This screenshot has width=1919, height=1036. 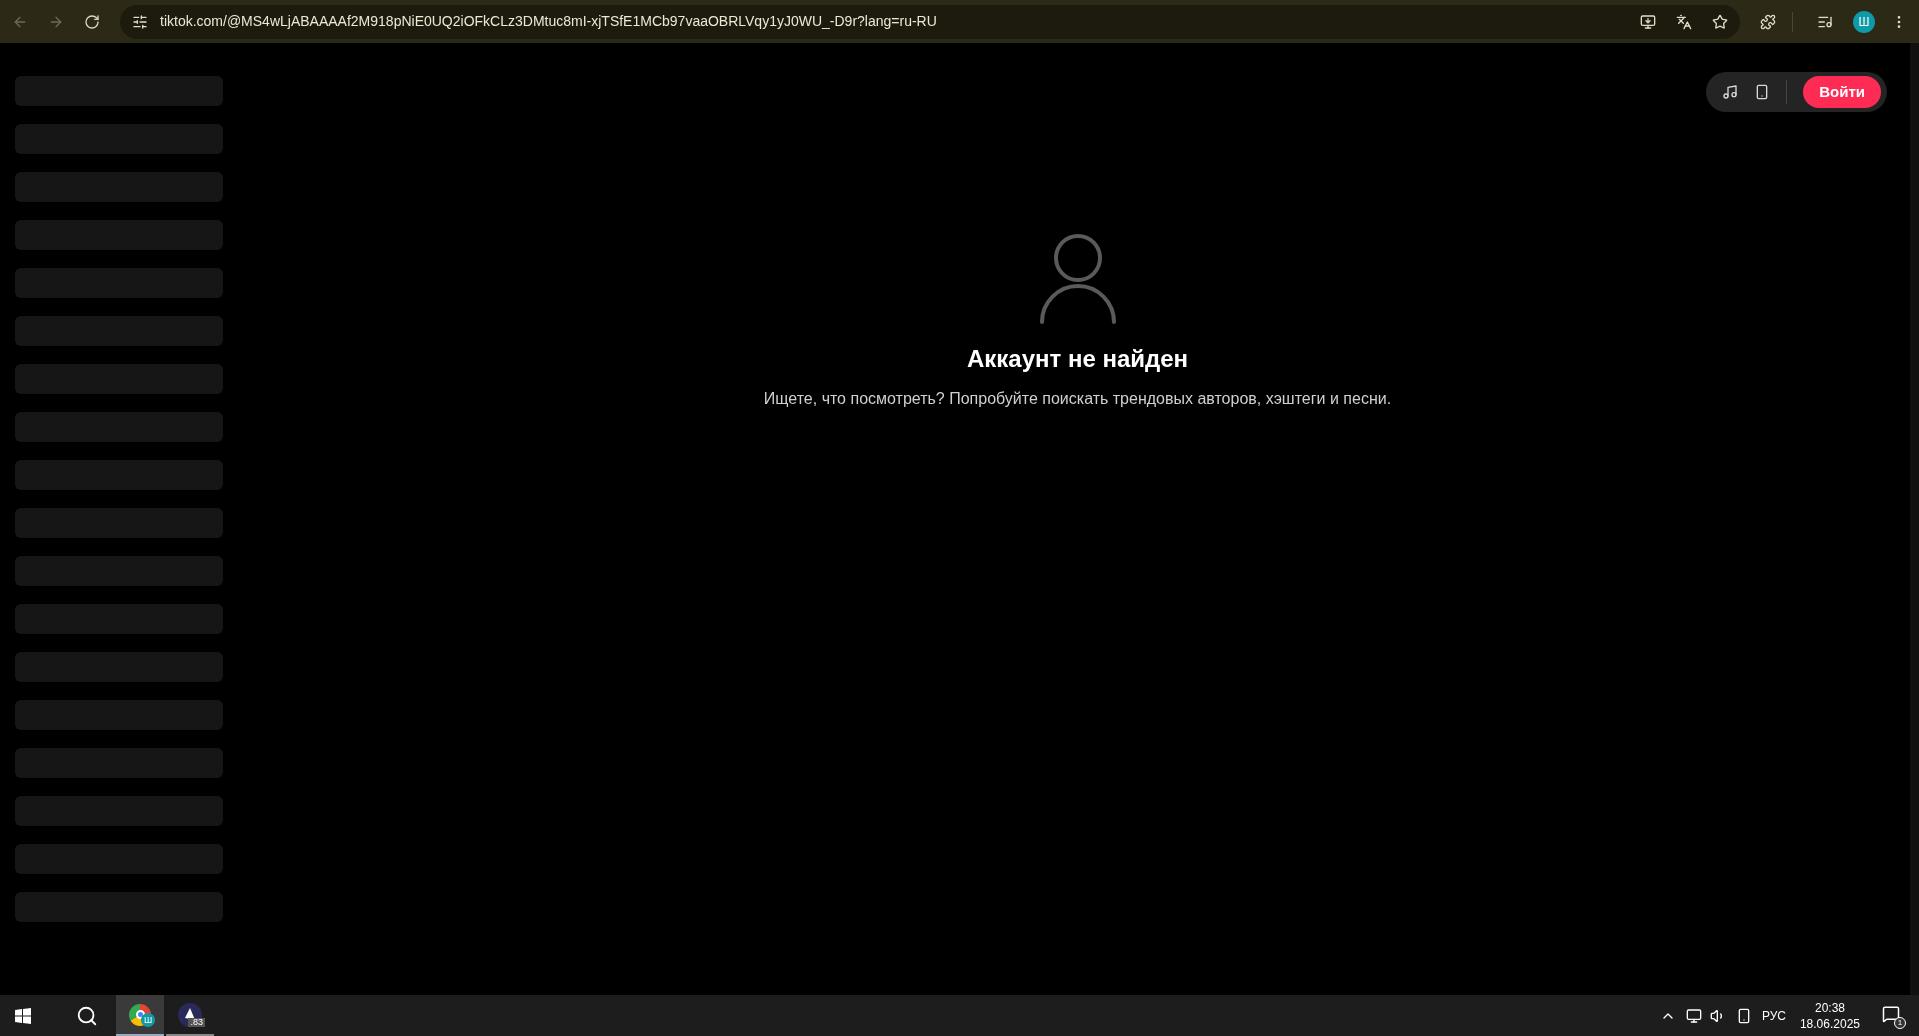 What do you see at coordinates (548, 21) in the screenshot?
I see `url-text: tiktok.com/@MS4wLjABAAAAf2M918pNiE0UQ2iOFkCLz3DMtuc8mI-xjTSfE1MCb97vaaOBRLVqy1yJ0WU_-D9r?lang=ru-RU` at bounding box center [548, 21].